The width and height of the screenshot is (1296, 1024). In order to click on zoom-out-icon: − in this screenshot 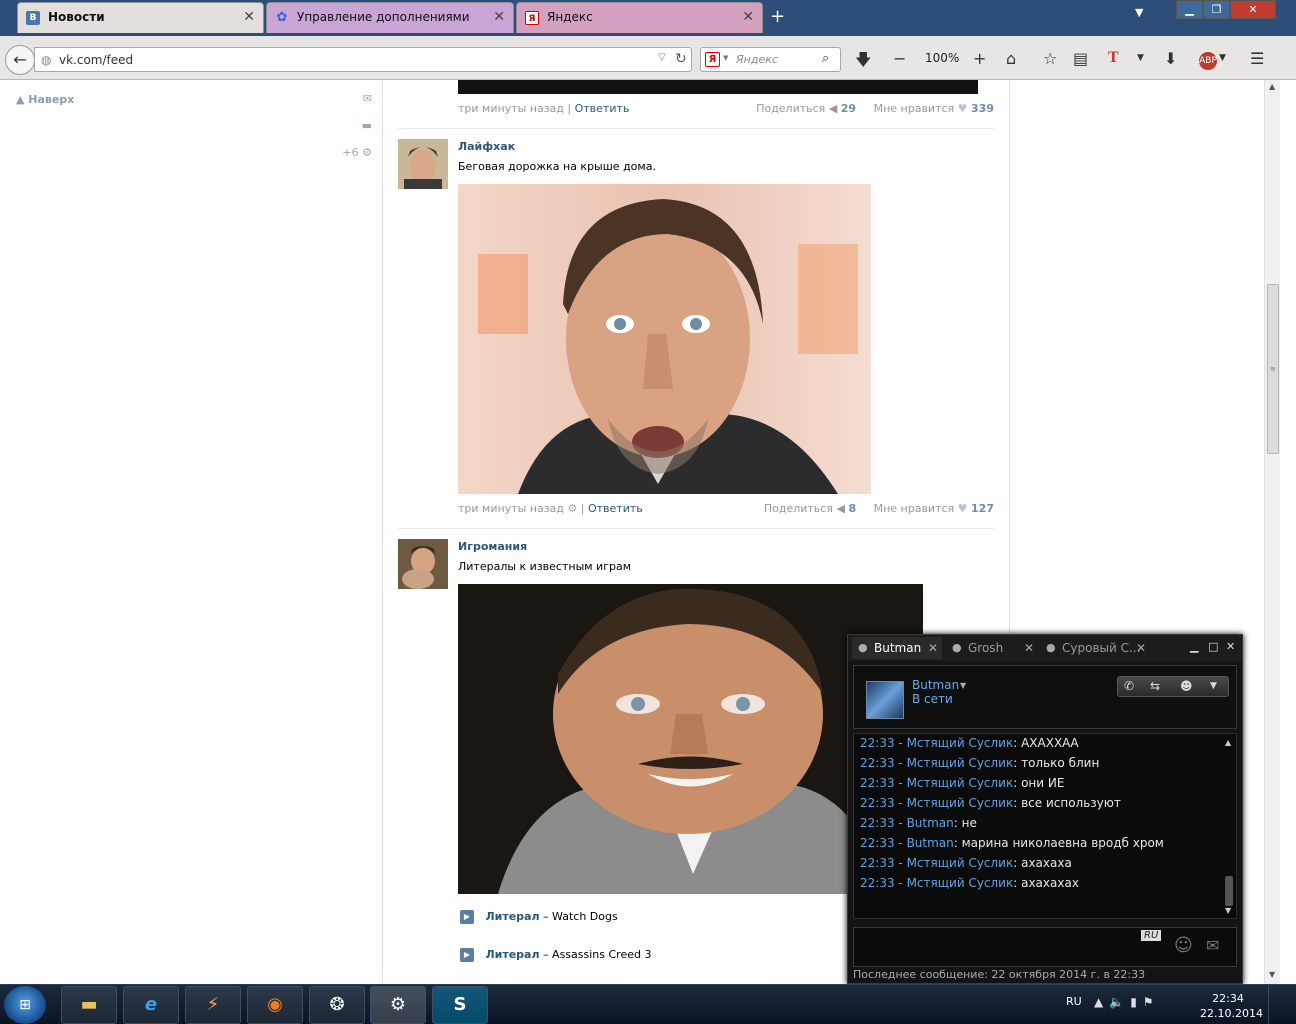, I will do `click(899, 58)`.